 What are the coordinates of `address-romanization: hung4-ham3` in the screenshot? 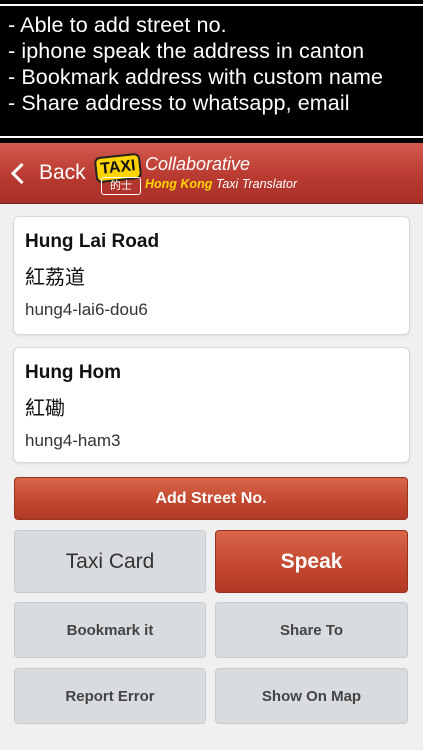 It's located at (73, 440).